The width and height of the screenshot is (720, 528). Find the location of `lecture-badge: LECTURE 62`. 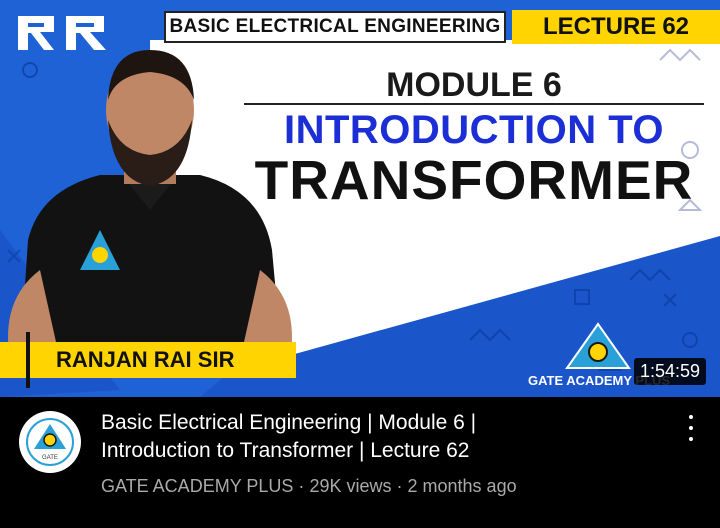

lecture-badge: LECTURE 62 is located at coordinates (616, 27).